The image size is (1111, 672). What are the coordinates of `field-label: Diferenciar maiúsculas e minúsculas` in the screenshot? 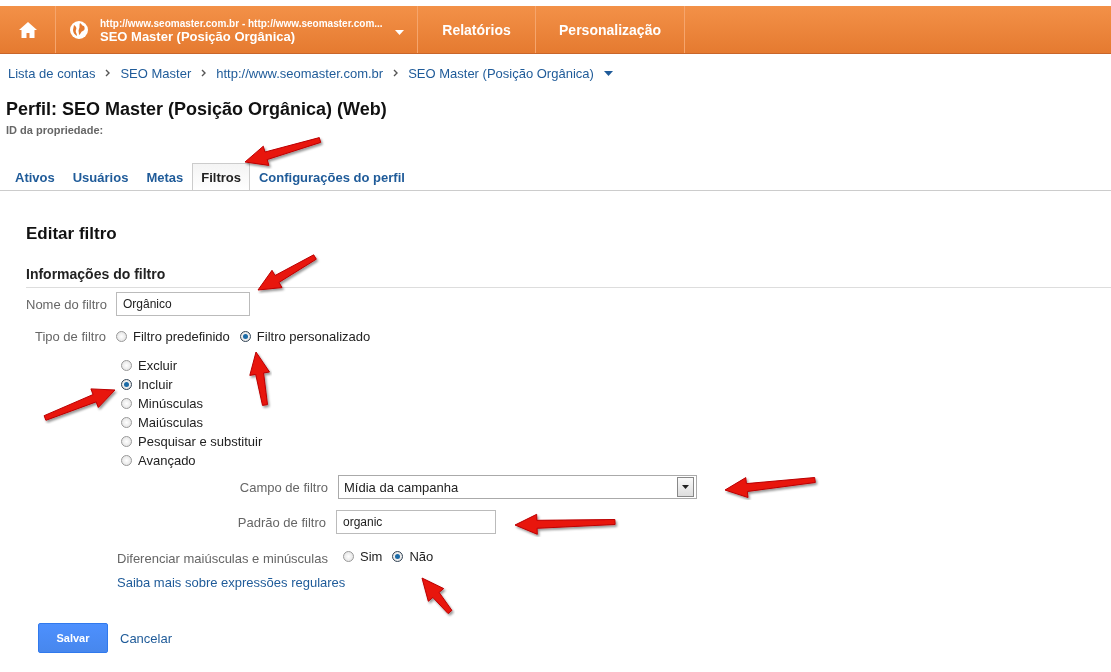 It's located at (222, 558).